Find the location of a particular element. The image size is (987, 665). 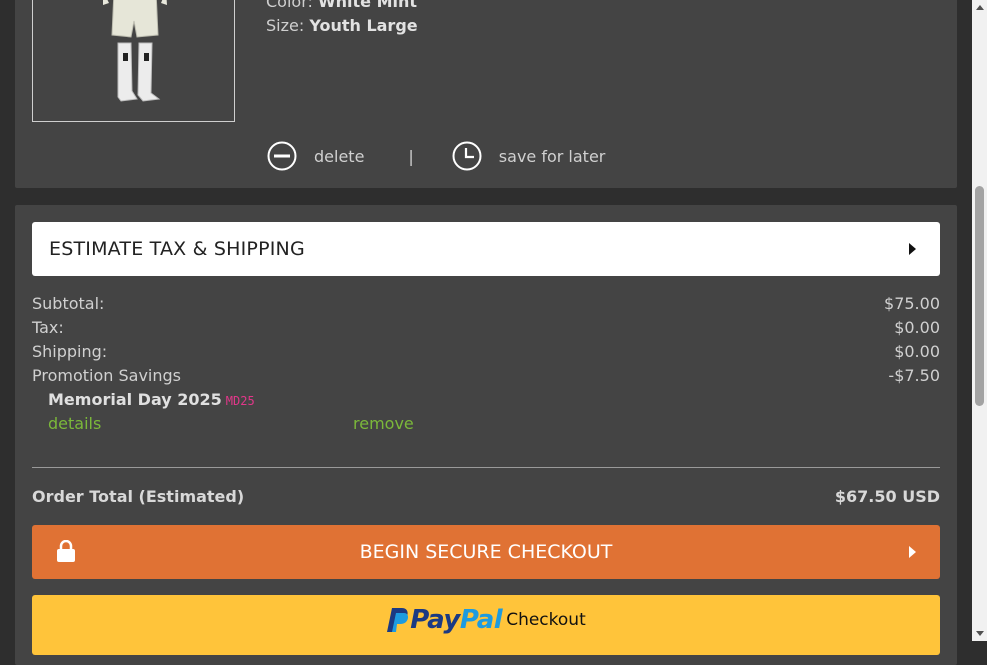

paypal-checkout-button: PayPal Checkout is located at coordinates (486, 625).